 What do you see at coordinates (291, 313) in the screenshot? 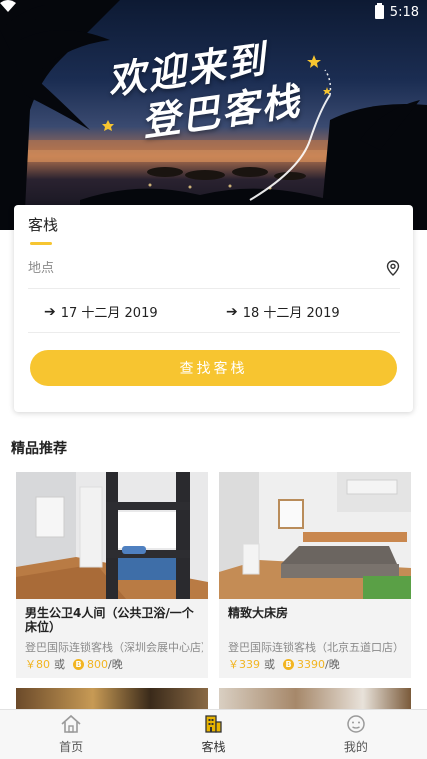
I see `check-out-label: 18 十二月 2019` at bounding box center [291, 313].